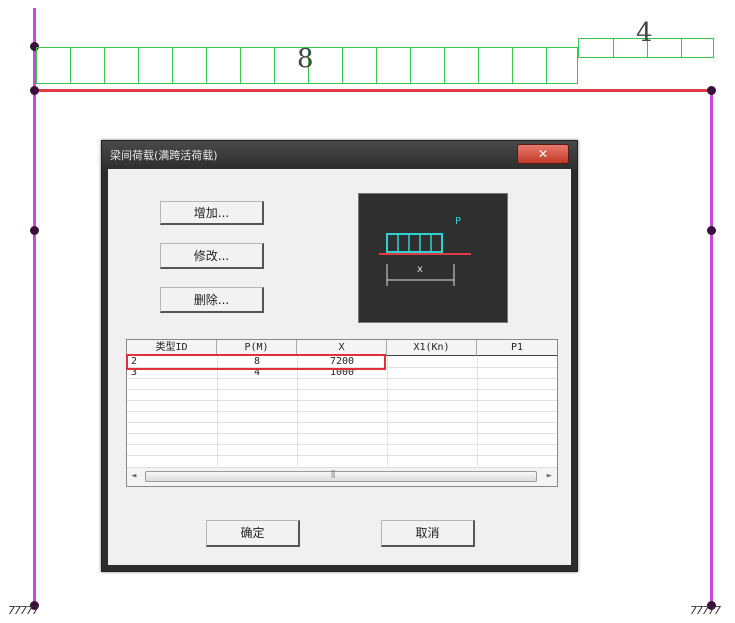 The height and width of the screenshot is (623, 735). I want to click on column-header-p1: P1, so click(517, 348).